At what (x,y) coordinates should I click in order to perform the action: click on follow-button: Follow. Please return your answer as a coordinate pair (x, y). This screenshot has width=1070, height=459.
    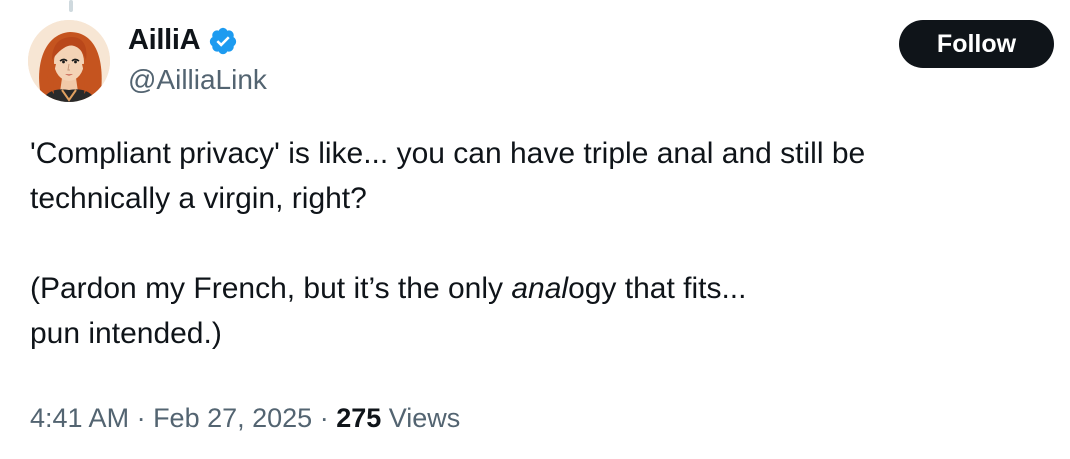
    Looking at the image, I should click on (976, 44).